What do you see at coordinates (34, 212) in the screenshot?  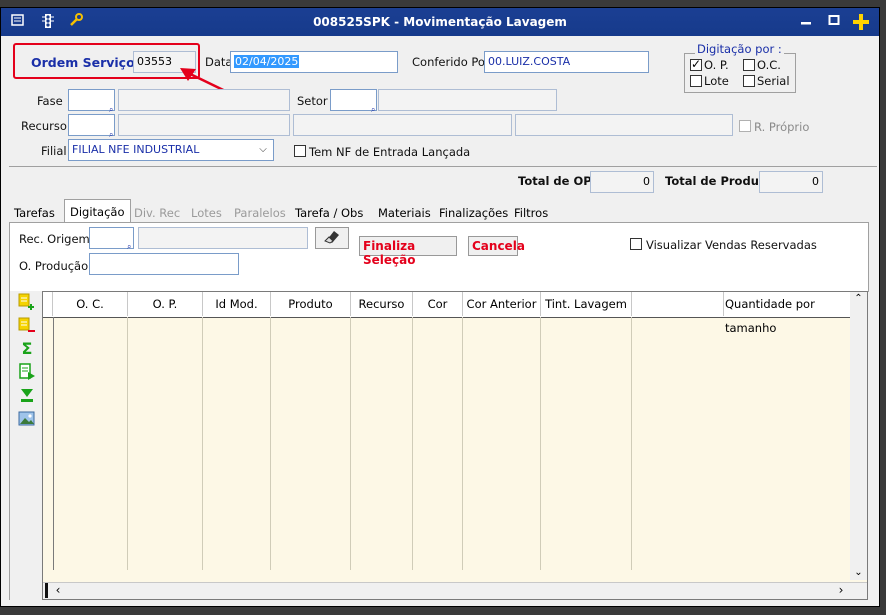 I see `tab-tarefas: Tarefas` at bounding box center [34, 212].